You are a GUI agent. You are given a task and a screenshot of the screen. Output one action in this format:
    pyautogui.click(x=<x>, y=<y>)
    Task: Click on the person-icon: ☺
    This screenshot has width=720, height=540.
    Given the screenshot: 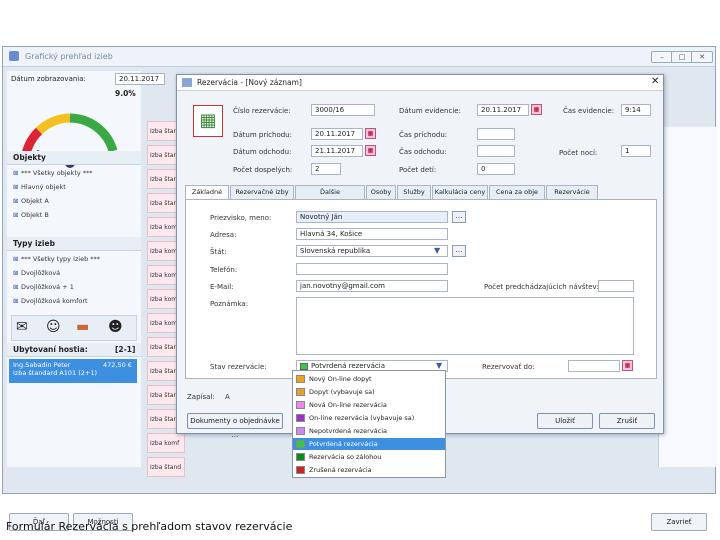 What is the action you would take?
    pyautogui.click(x=53, y=327)
    